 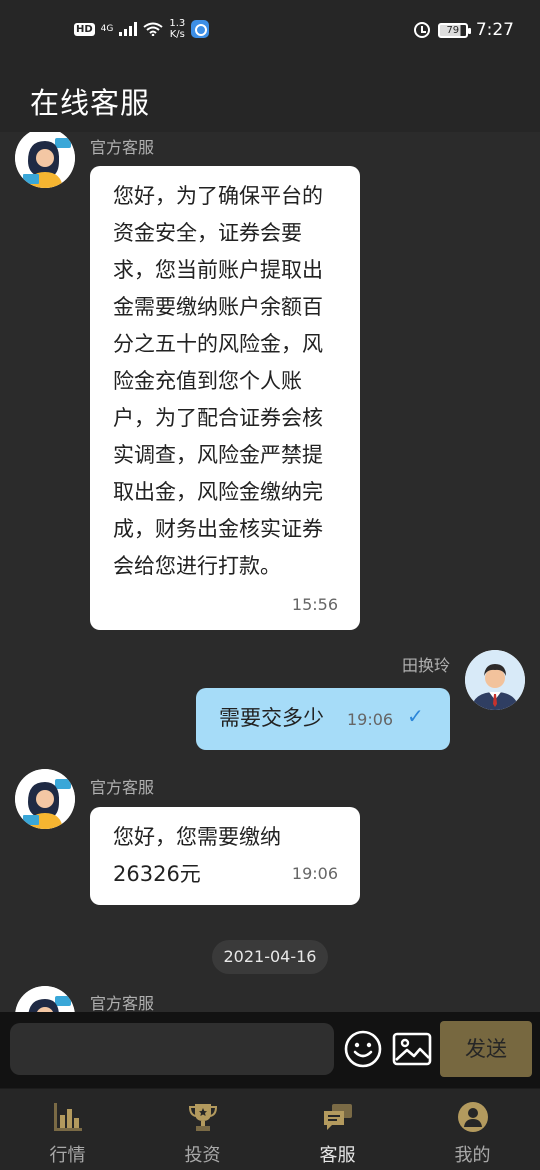 What do you see at coordinates (177, 23) in the screenshot?
I see `speed-value: 1.3` at bounding box center [177, 23].